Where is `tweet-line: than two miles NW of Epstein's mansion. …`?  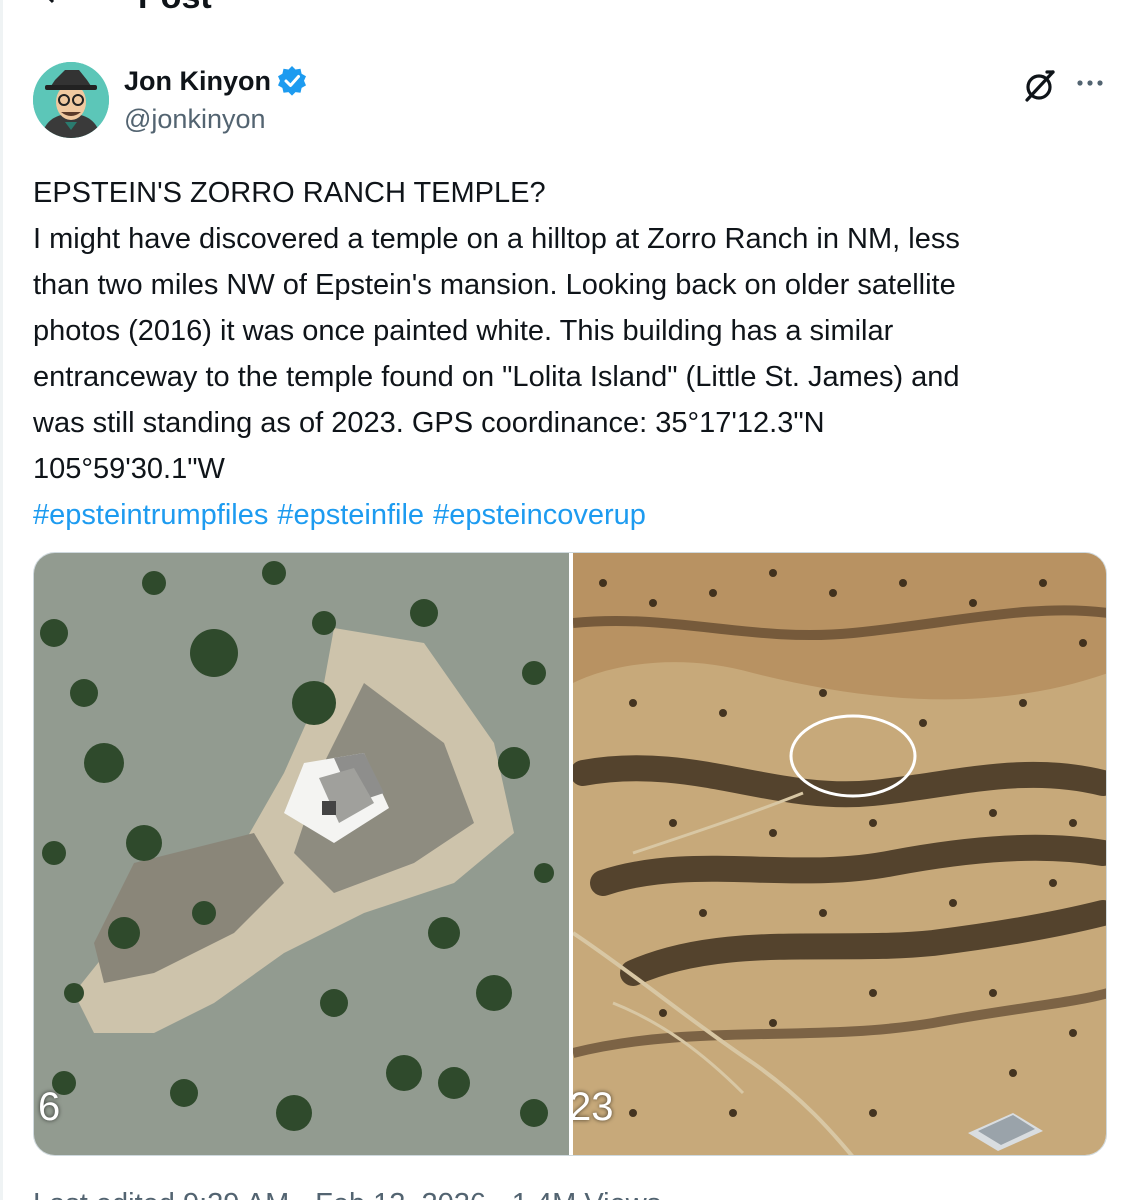 tweet-line: than two miles NW of Epstein's mansion. … is located at coordinates (494, 285).